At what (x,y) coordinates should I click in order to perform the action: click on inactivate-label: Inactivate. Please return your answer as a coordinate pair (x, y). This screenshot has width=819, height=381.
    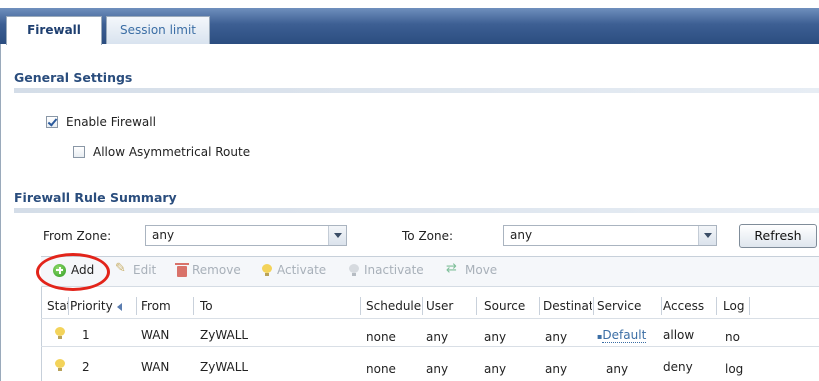
    Looking at the image, I should click on (394, 270).